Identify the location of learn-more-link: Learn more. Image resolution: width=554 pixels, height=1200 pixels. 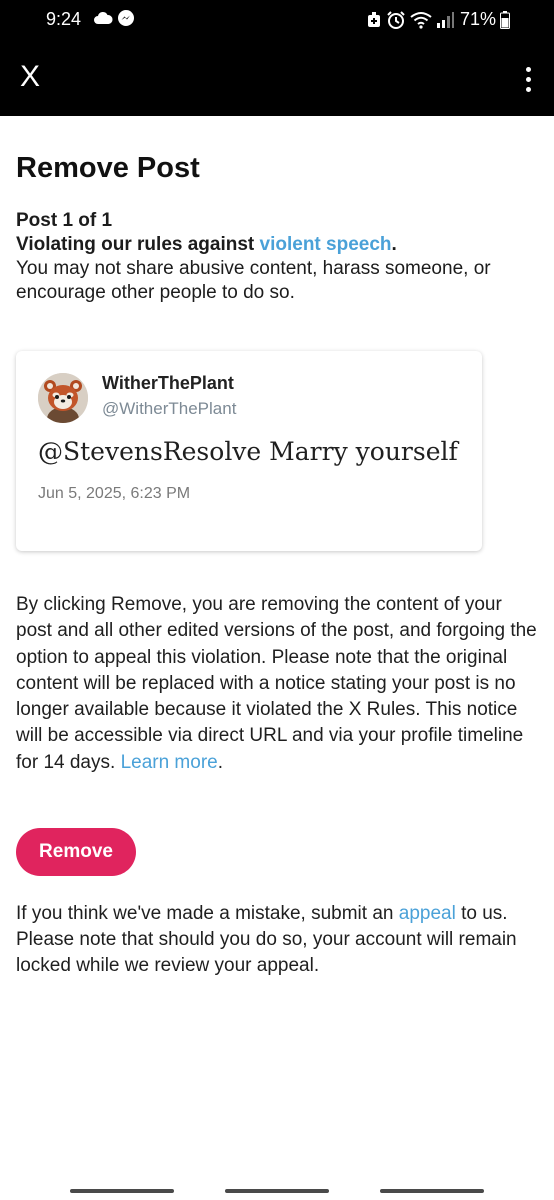
(169, 762).